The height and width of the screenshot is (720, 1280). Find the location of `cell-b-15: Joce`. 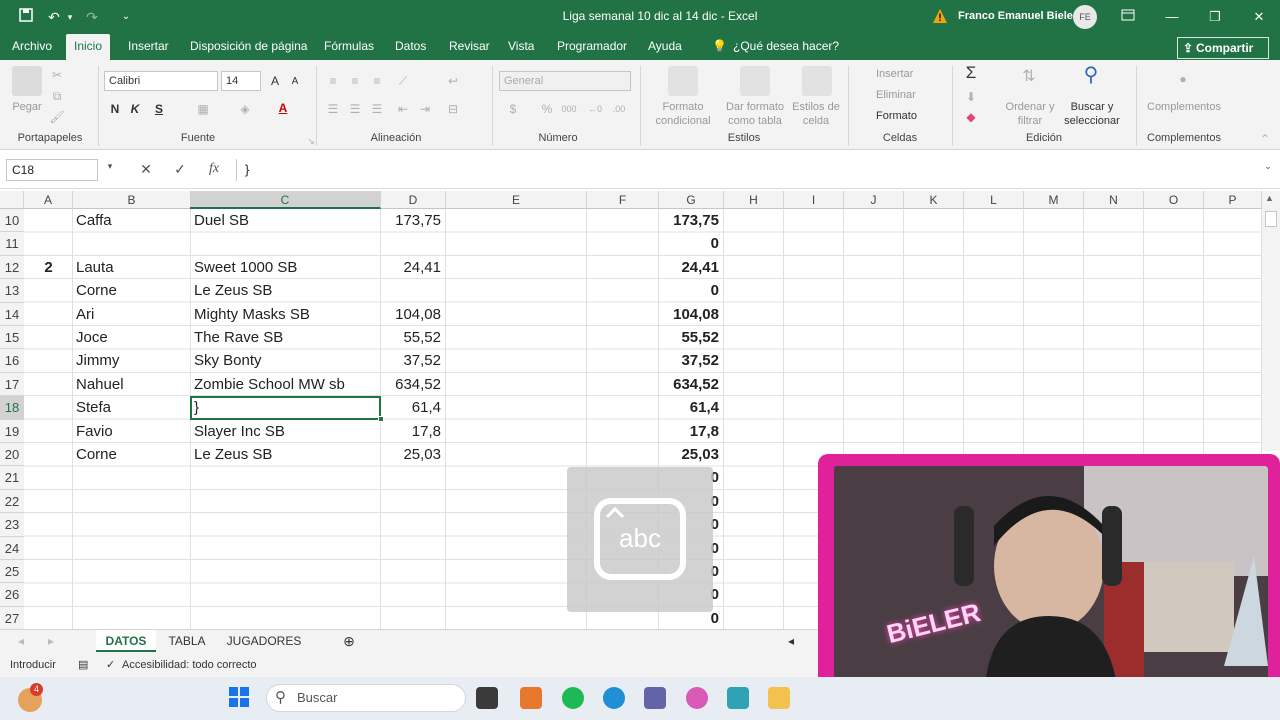

cell-b-15: Joce is located at coordinates (133, 337).